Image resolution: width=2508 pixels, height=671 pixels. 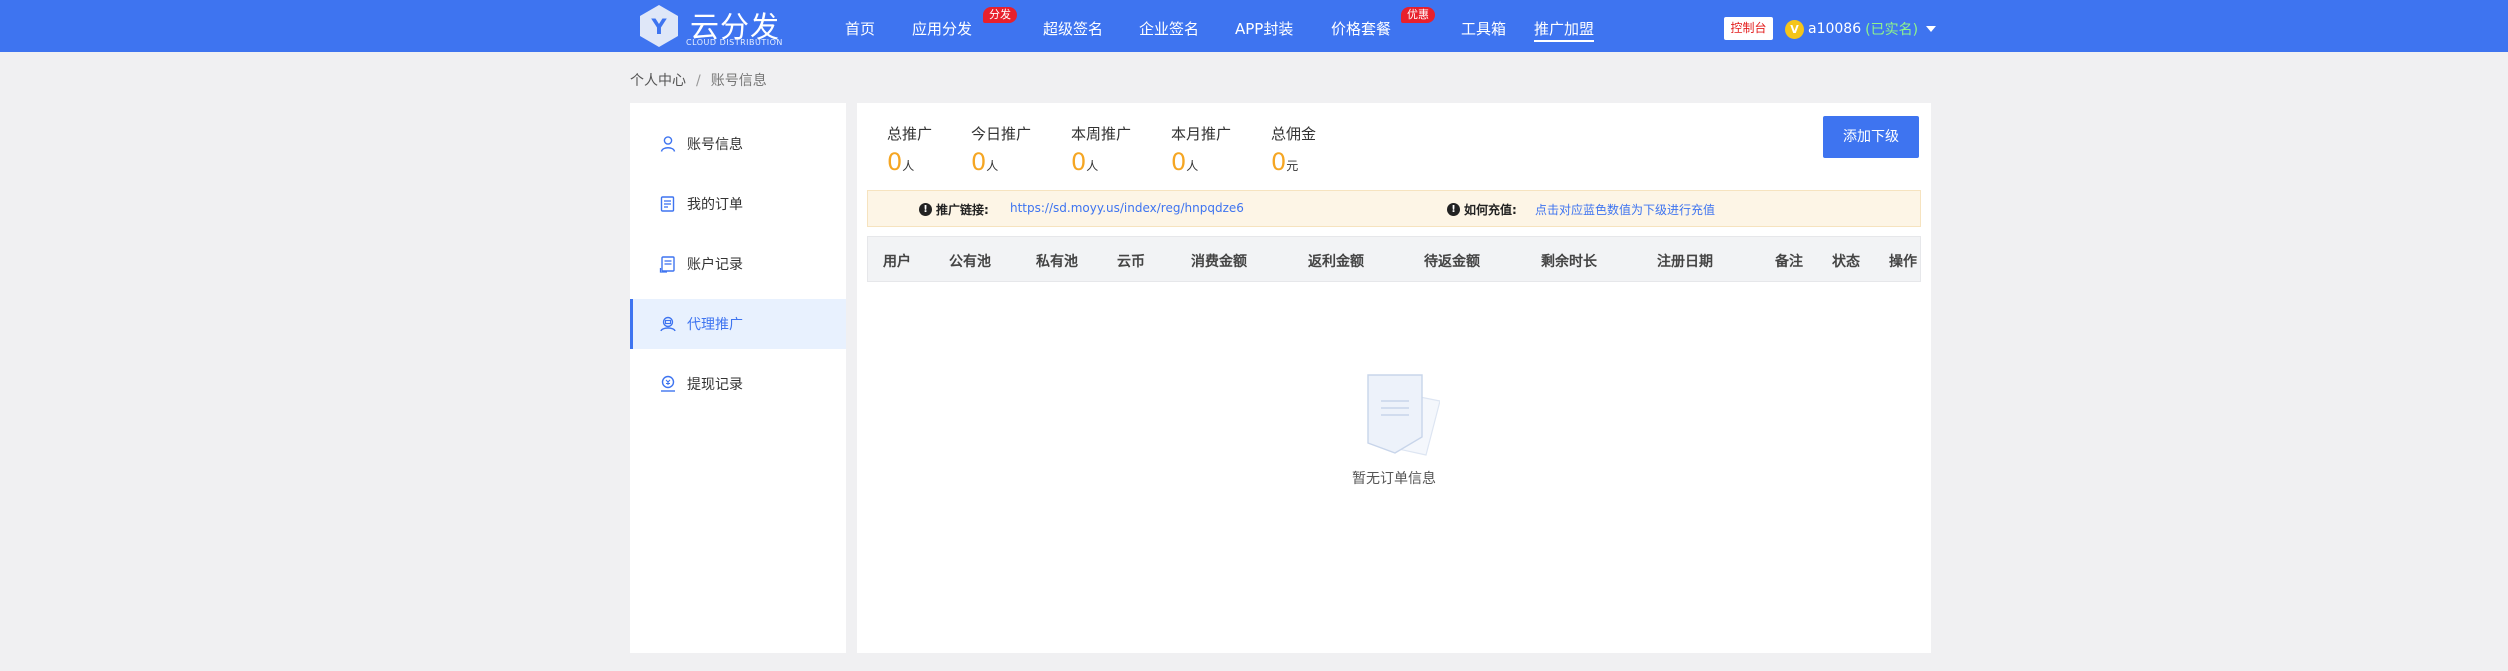 What do you see at coordinates (1264, 26) in the screenshot?
I see `nav-app-wrap: APP封装` at bounding box center [1264, 26].